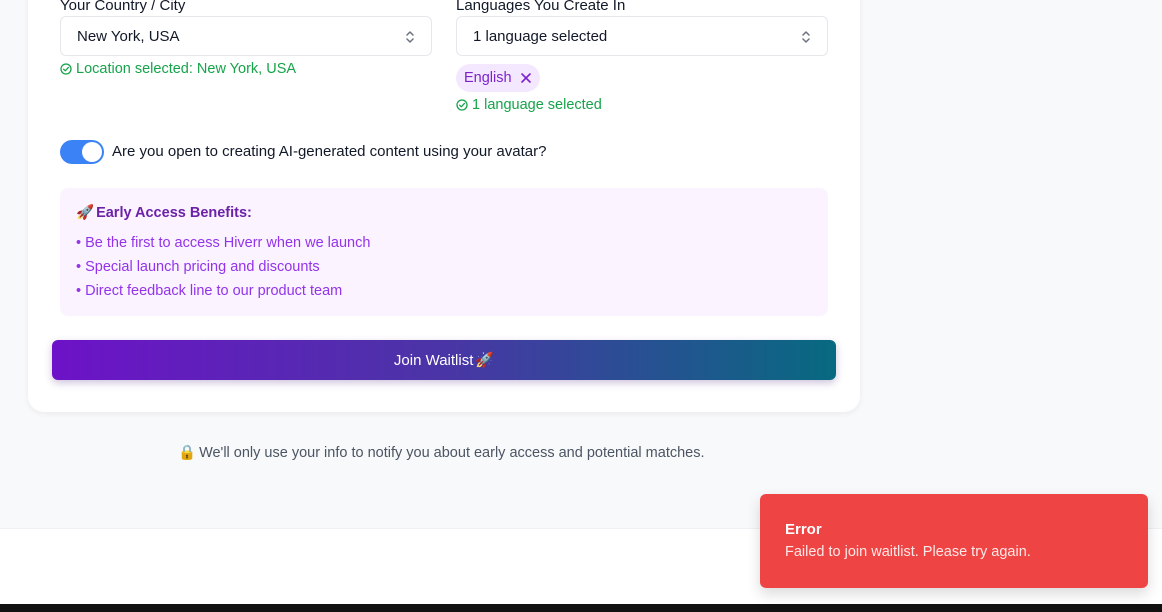  Describe the element at coordinates (187, 453) in the screenshot. I see `lock-icon: 🔒` at that location.